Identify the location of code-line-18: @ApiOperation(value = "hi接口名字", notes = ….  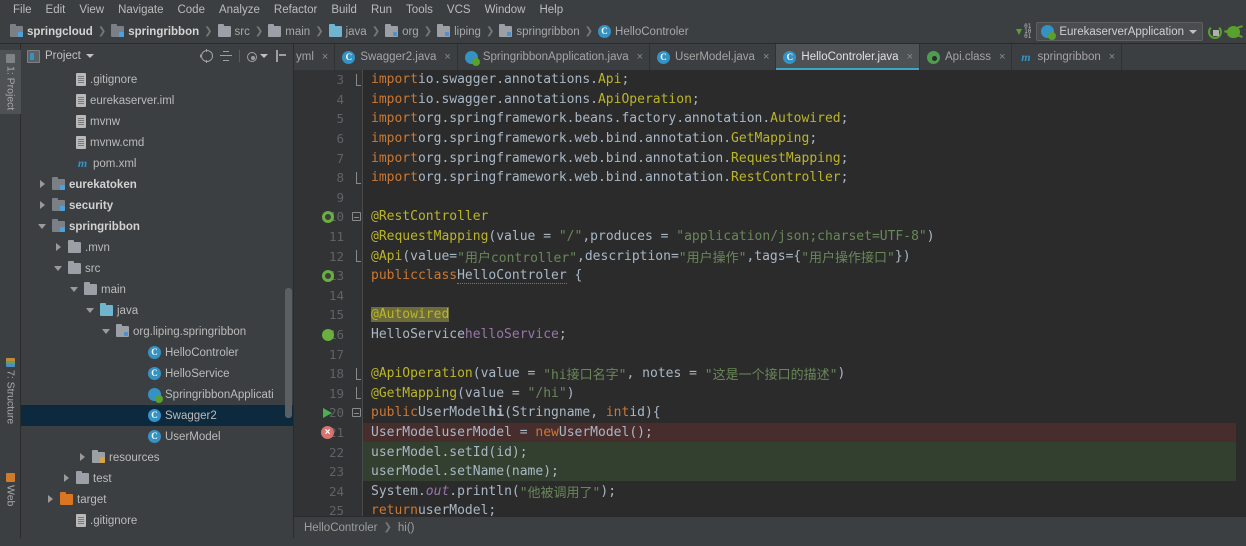
(804, 374).